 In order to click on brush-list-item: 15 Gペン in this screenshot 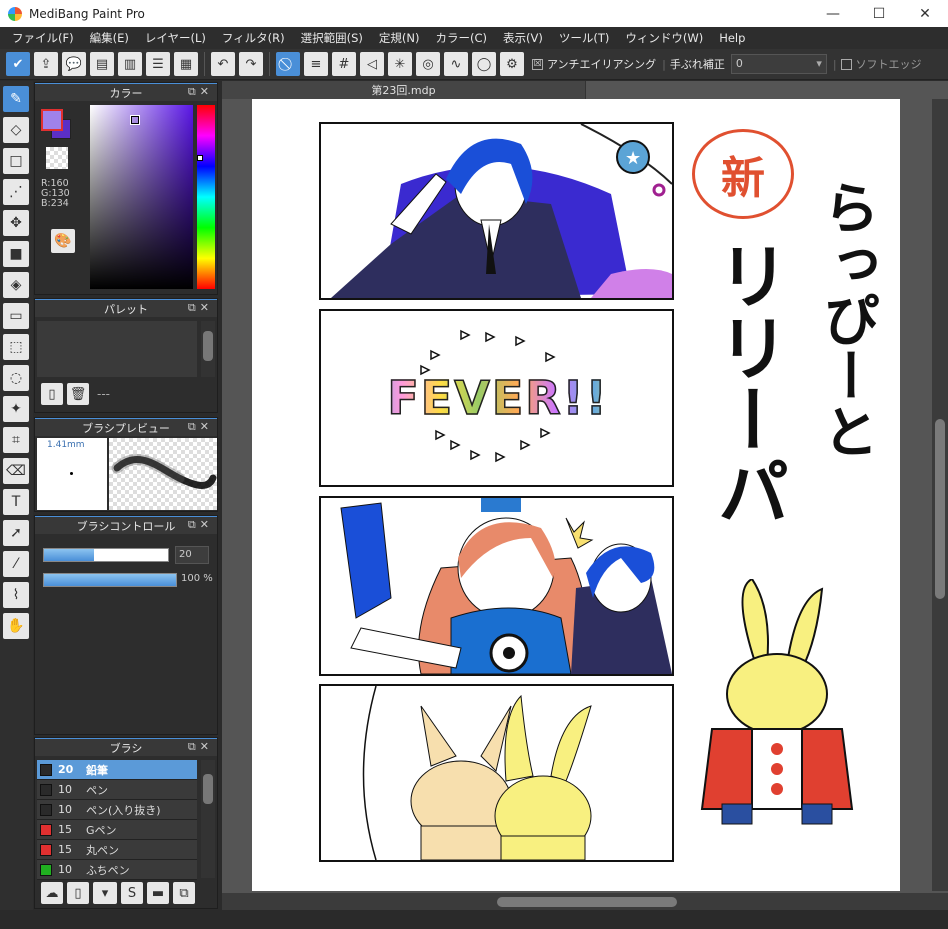, I will do `click(117, 830)`.